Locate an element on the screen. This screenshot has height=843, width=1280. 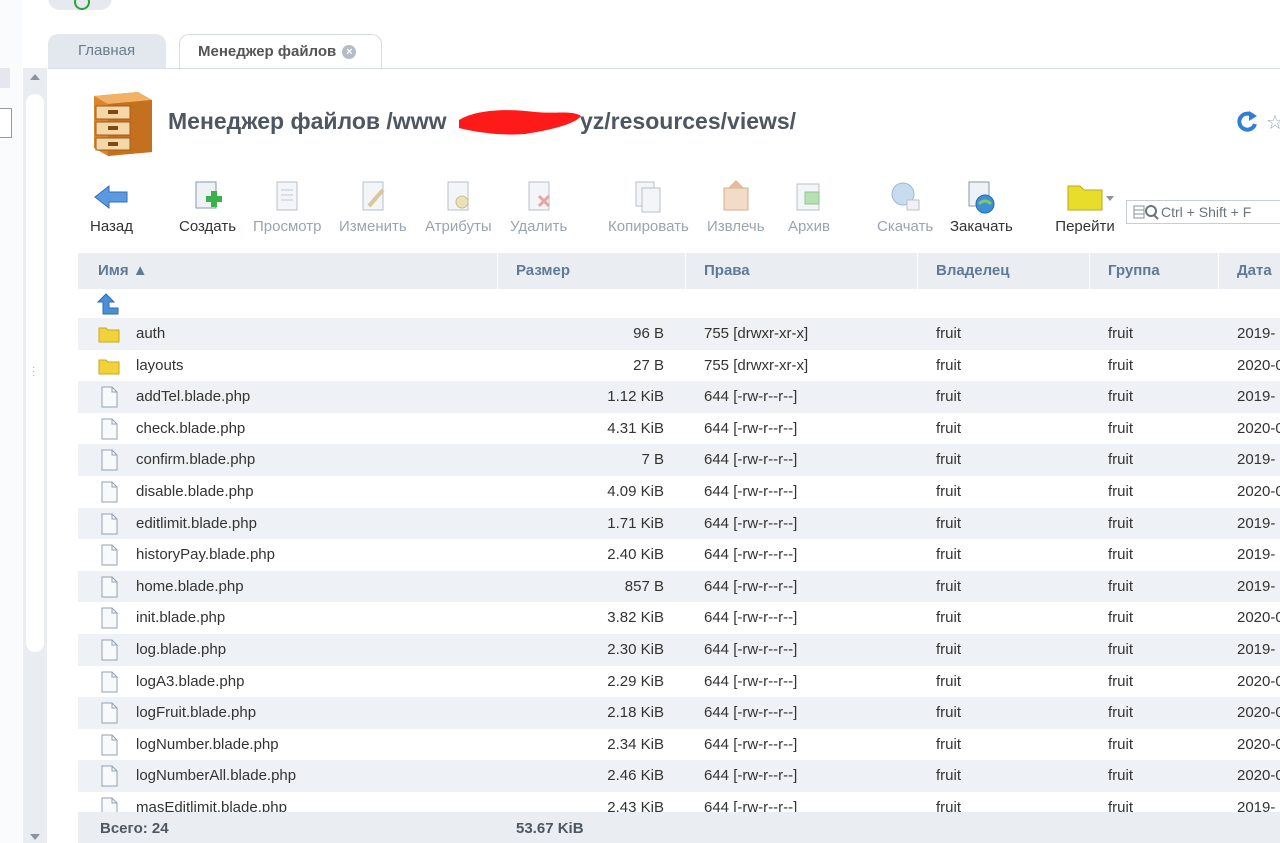
status-ring-icon is located at coordinates (82, 5).